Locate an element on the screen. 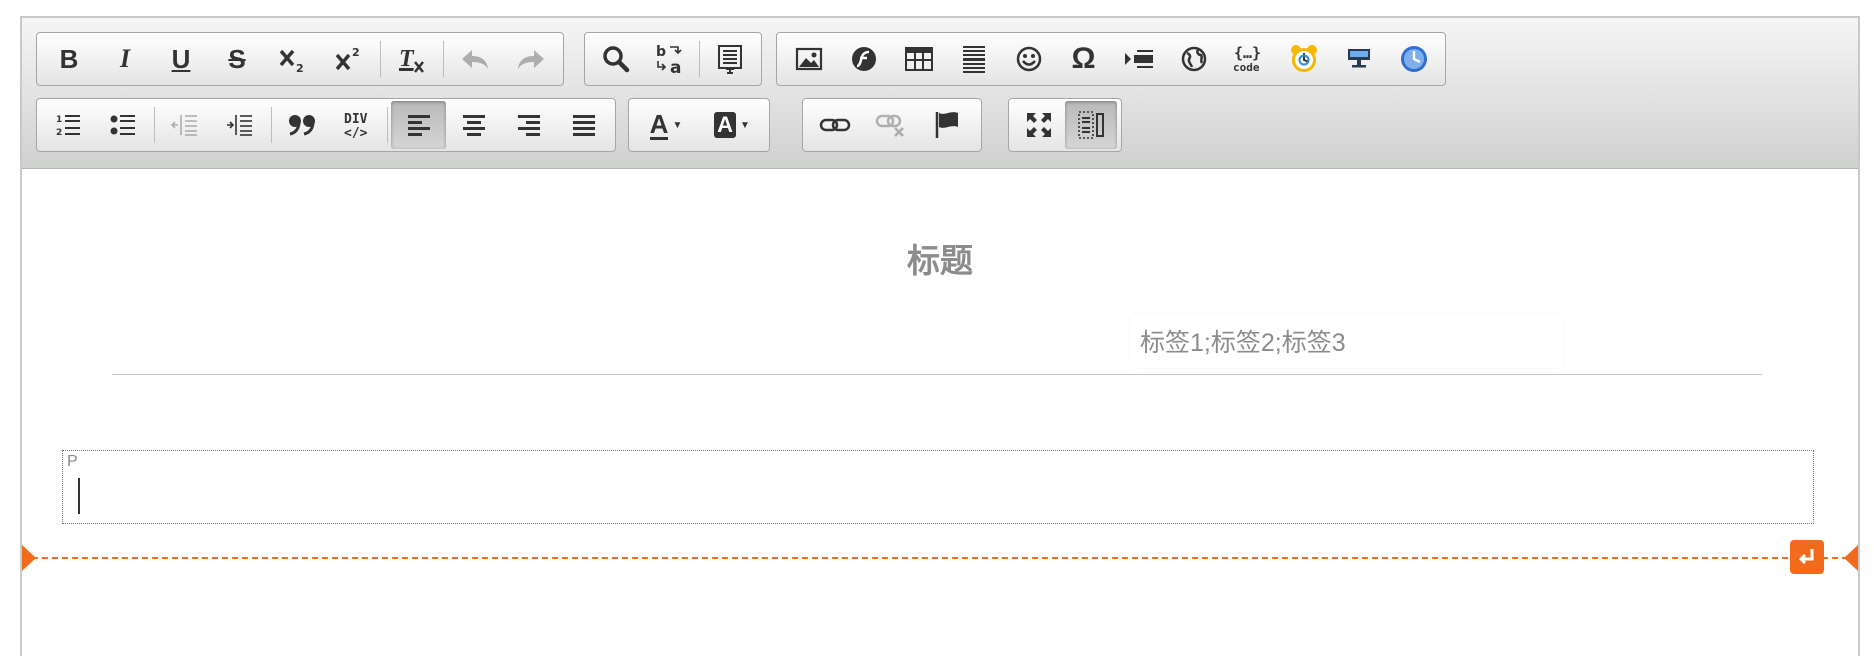 This screenshot has height=656, width=1874. bold-icon: B is located at coordinates (69, 58).